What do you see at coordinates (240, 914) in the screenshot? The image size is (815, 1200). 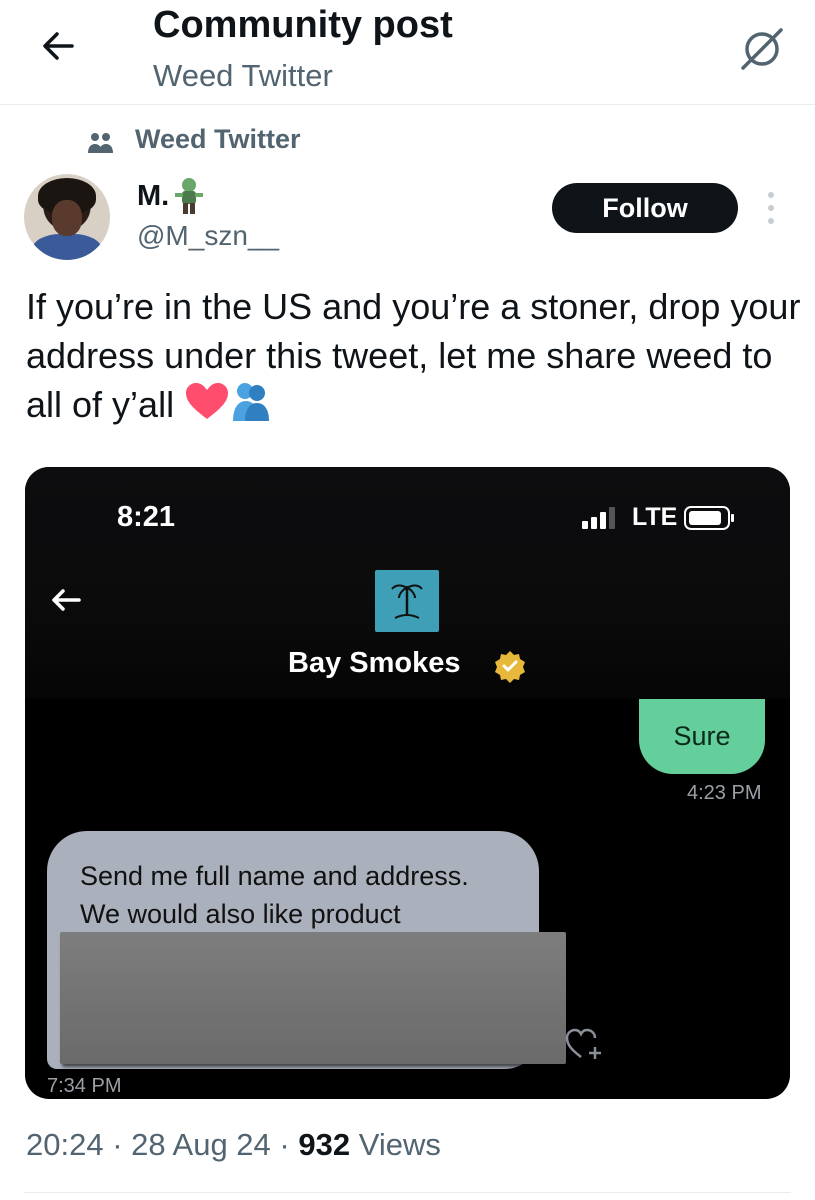 I see `received-line-2: We would also like product` at bounding box center [240, 914].